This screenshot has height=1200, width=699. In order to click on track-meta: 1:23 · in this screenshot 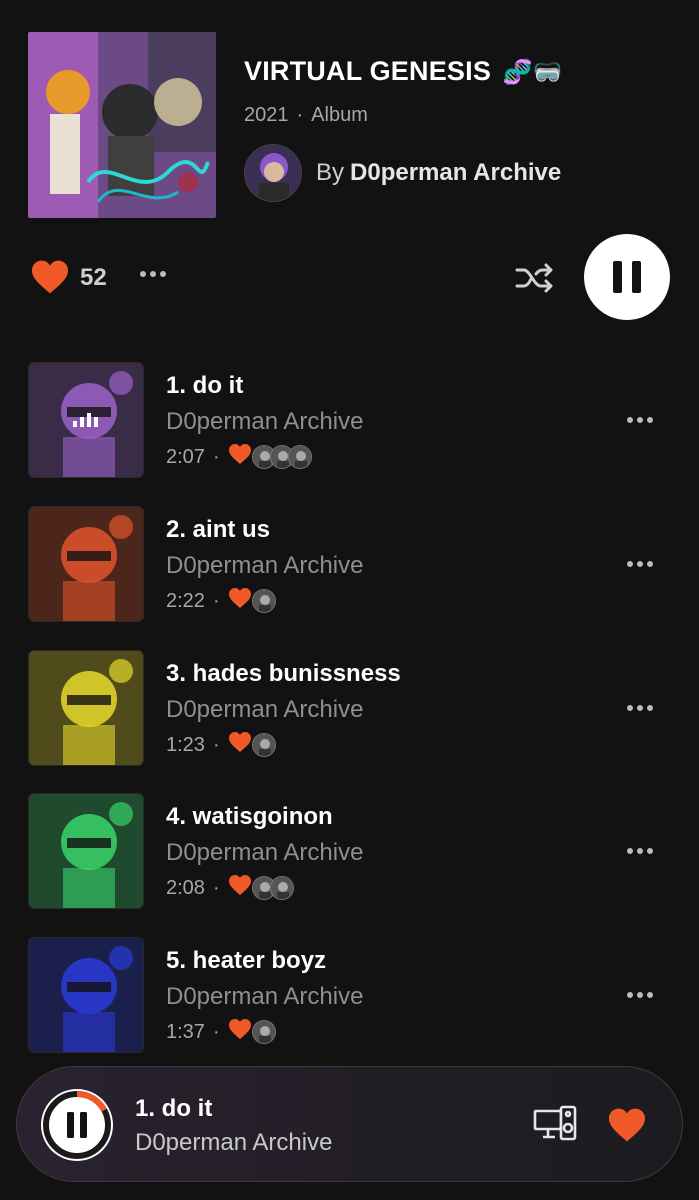, I will do `click(221, 745)`.